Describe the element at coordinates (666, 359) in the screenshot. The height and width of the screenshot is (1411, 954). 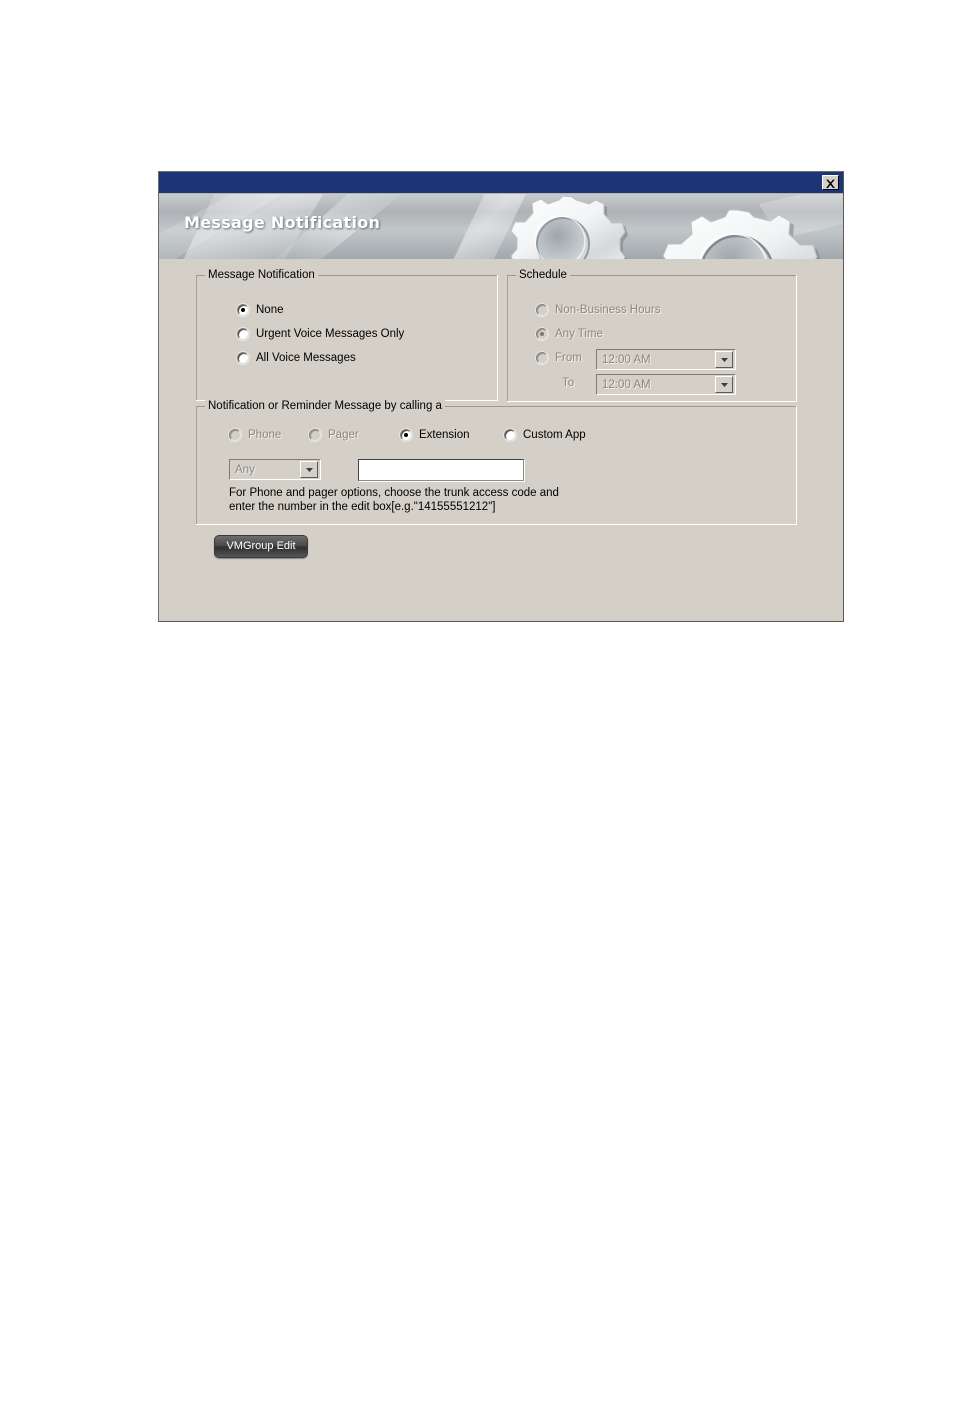
I see `combo-from-time: 12:00 AM` at that location.